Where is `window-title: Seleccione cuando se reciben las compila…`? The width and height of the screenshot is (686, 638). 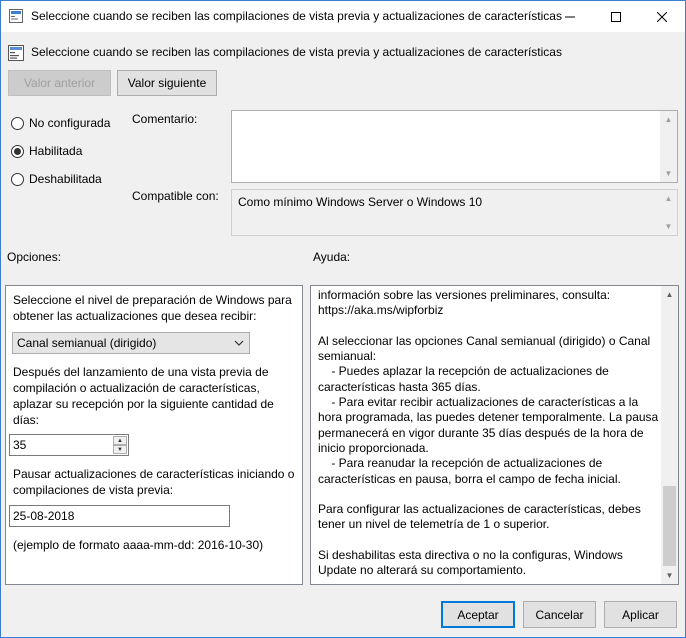 window-title: Seleccione cuando se reciben las compila… is located at coordinates (296, 16).